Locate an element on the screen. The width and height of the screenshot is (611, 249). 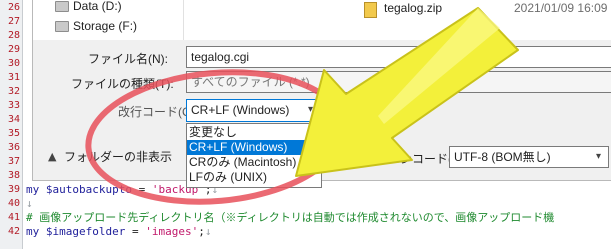
line-number: 40 is located at coordinates (13, 203).